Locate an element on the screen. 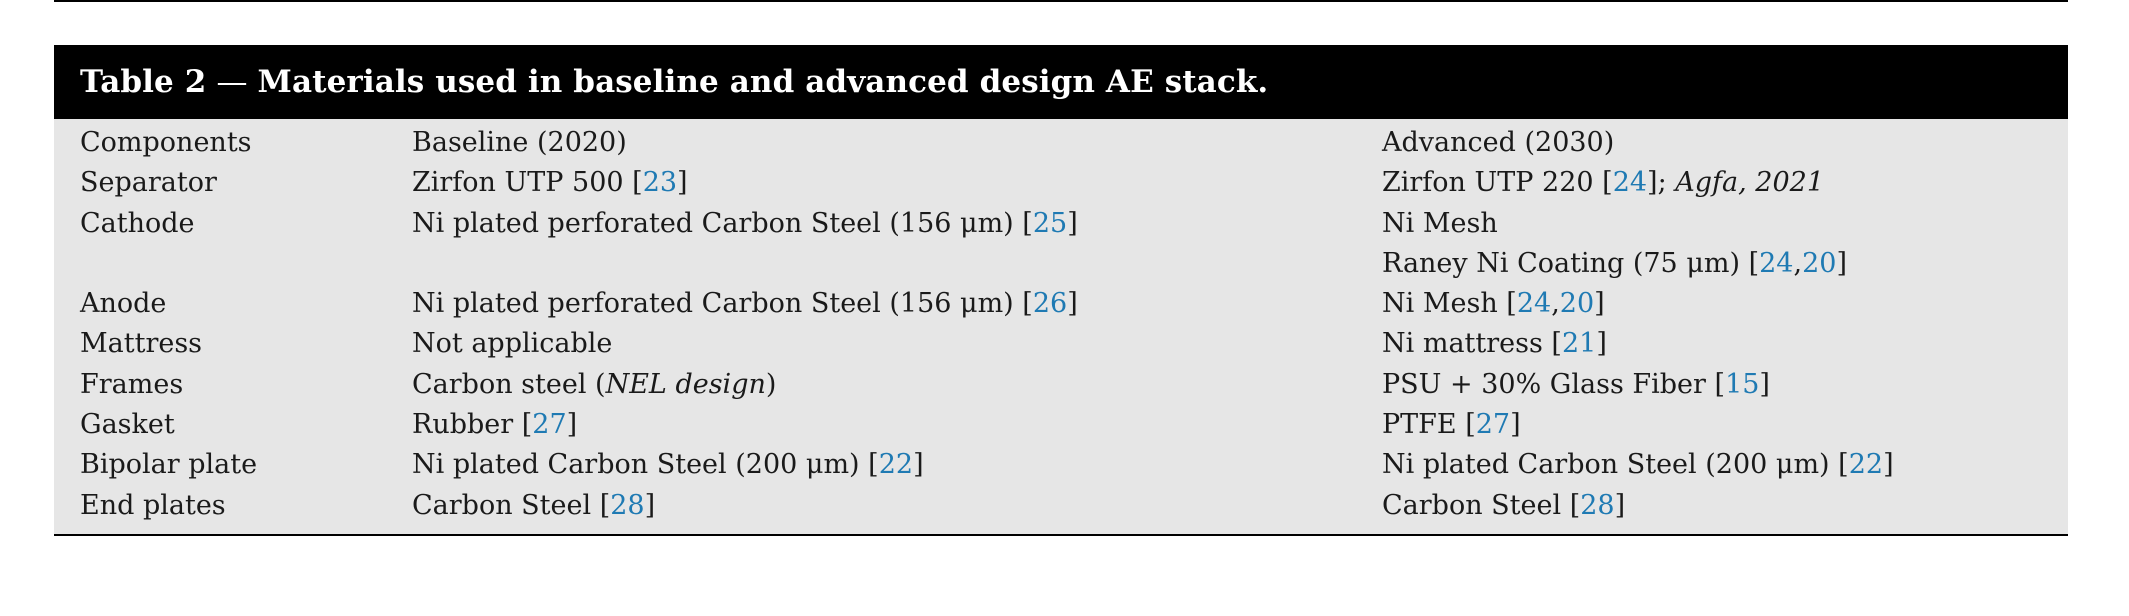 This screenshot has height=616, width=2129. baseline-cell: Ni plated Carbon Steel (200 μm) [22] is located at coordinates (668, 465).